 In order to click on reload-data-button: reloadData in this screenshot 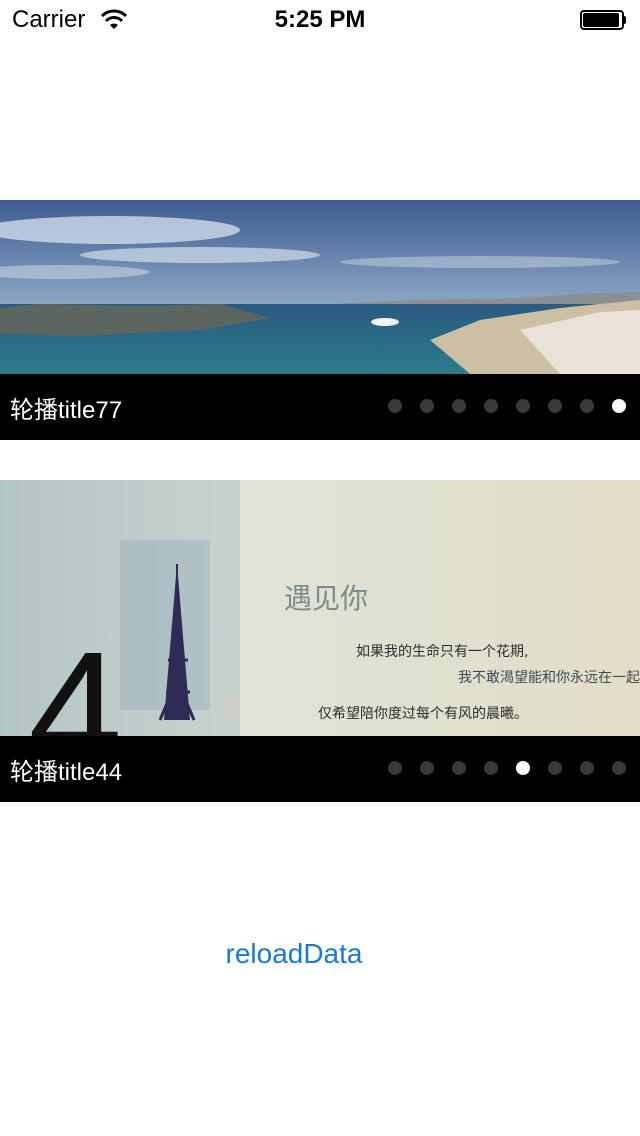, I will do `click(294, 960)`.